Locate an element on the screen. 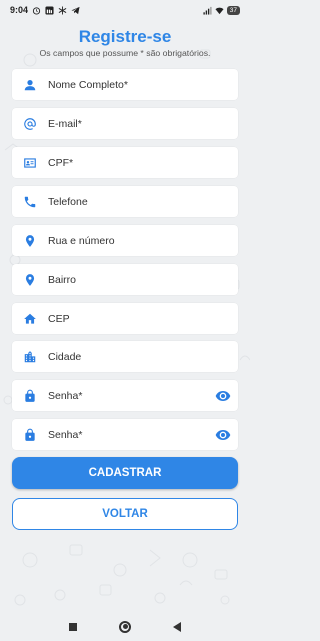  password-placeholder: Senha* is located at coordinates (65, 395).